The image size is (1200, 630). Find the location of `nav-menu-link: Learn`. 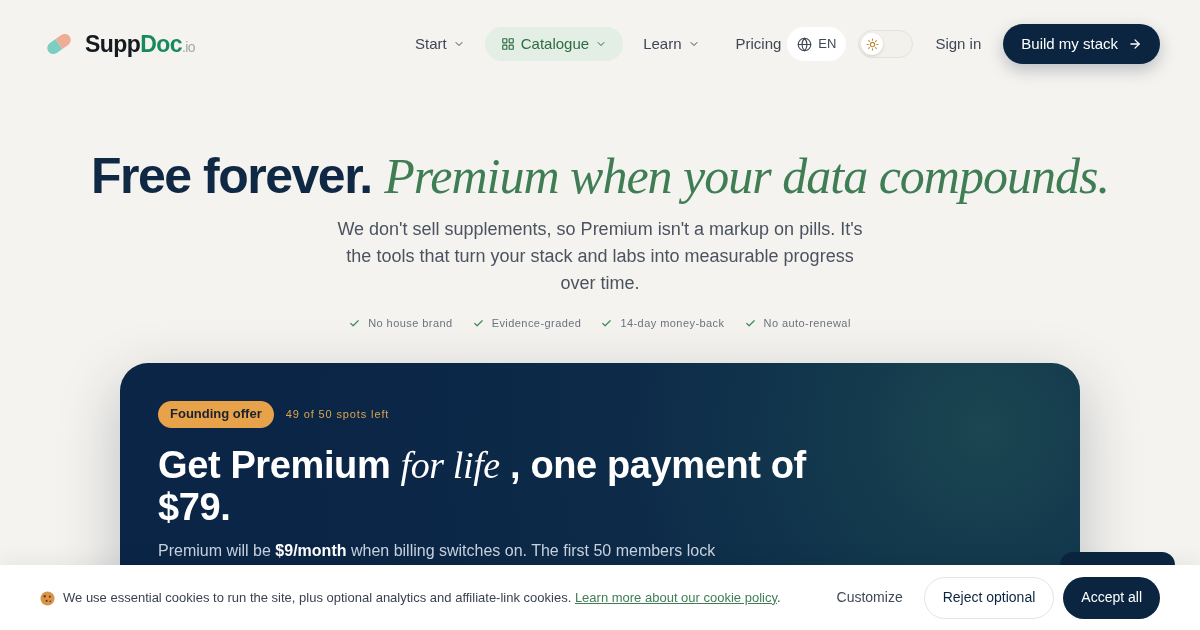

nav-menu-link: Learn is located at coordinates (671, 44).